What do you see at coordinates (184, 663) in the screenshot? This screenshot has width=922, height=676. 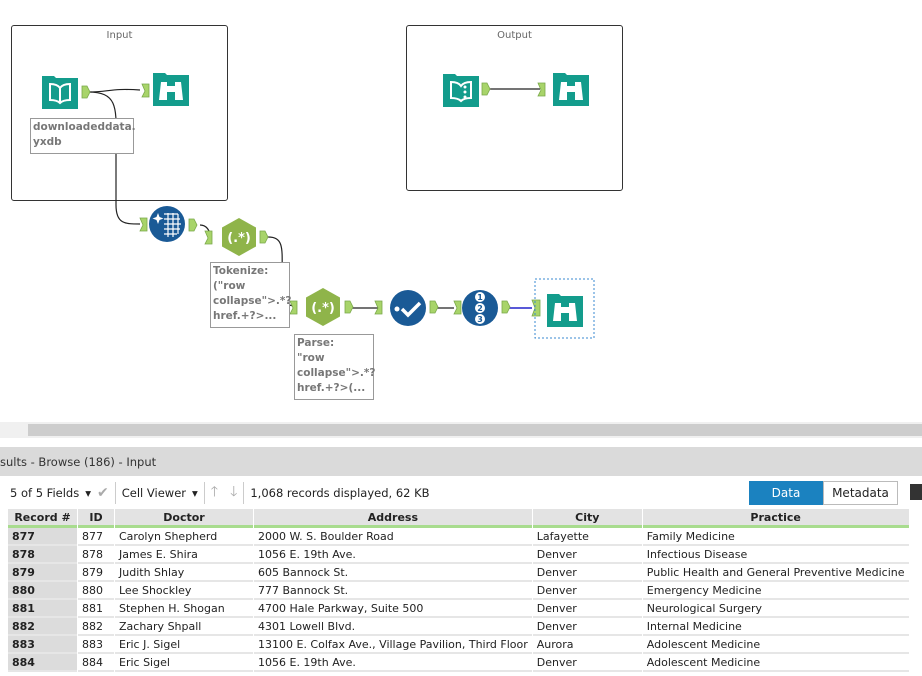 I see `table-cell: Eric Sigel` at bounding box center [184, 663].